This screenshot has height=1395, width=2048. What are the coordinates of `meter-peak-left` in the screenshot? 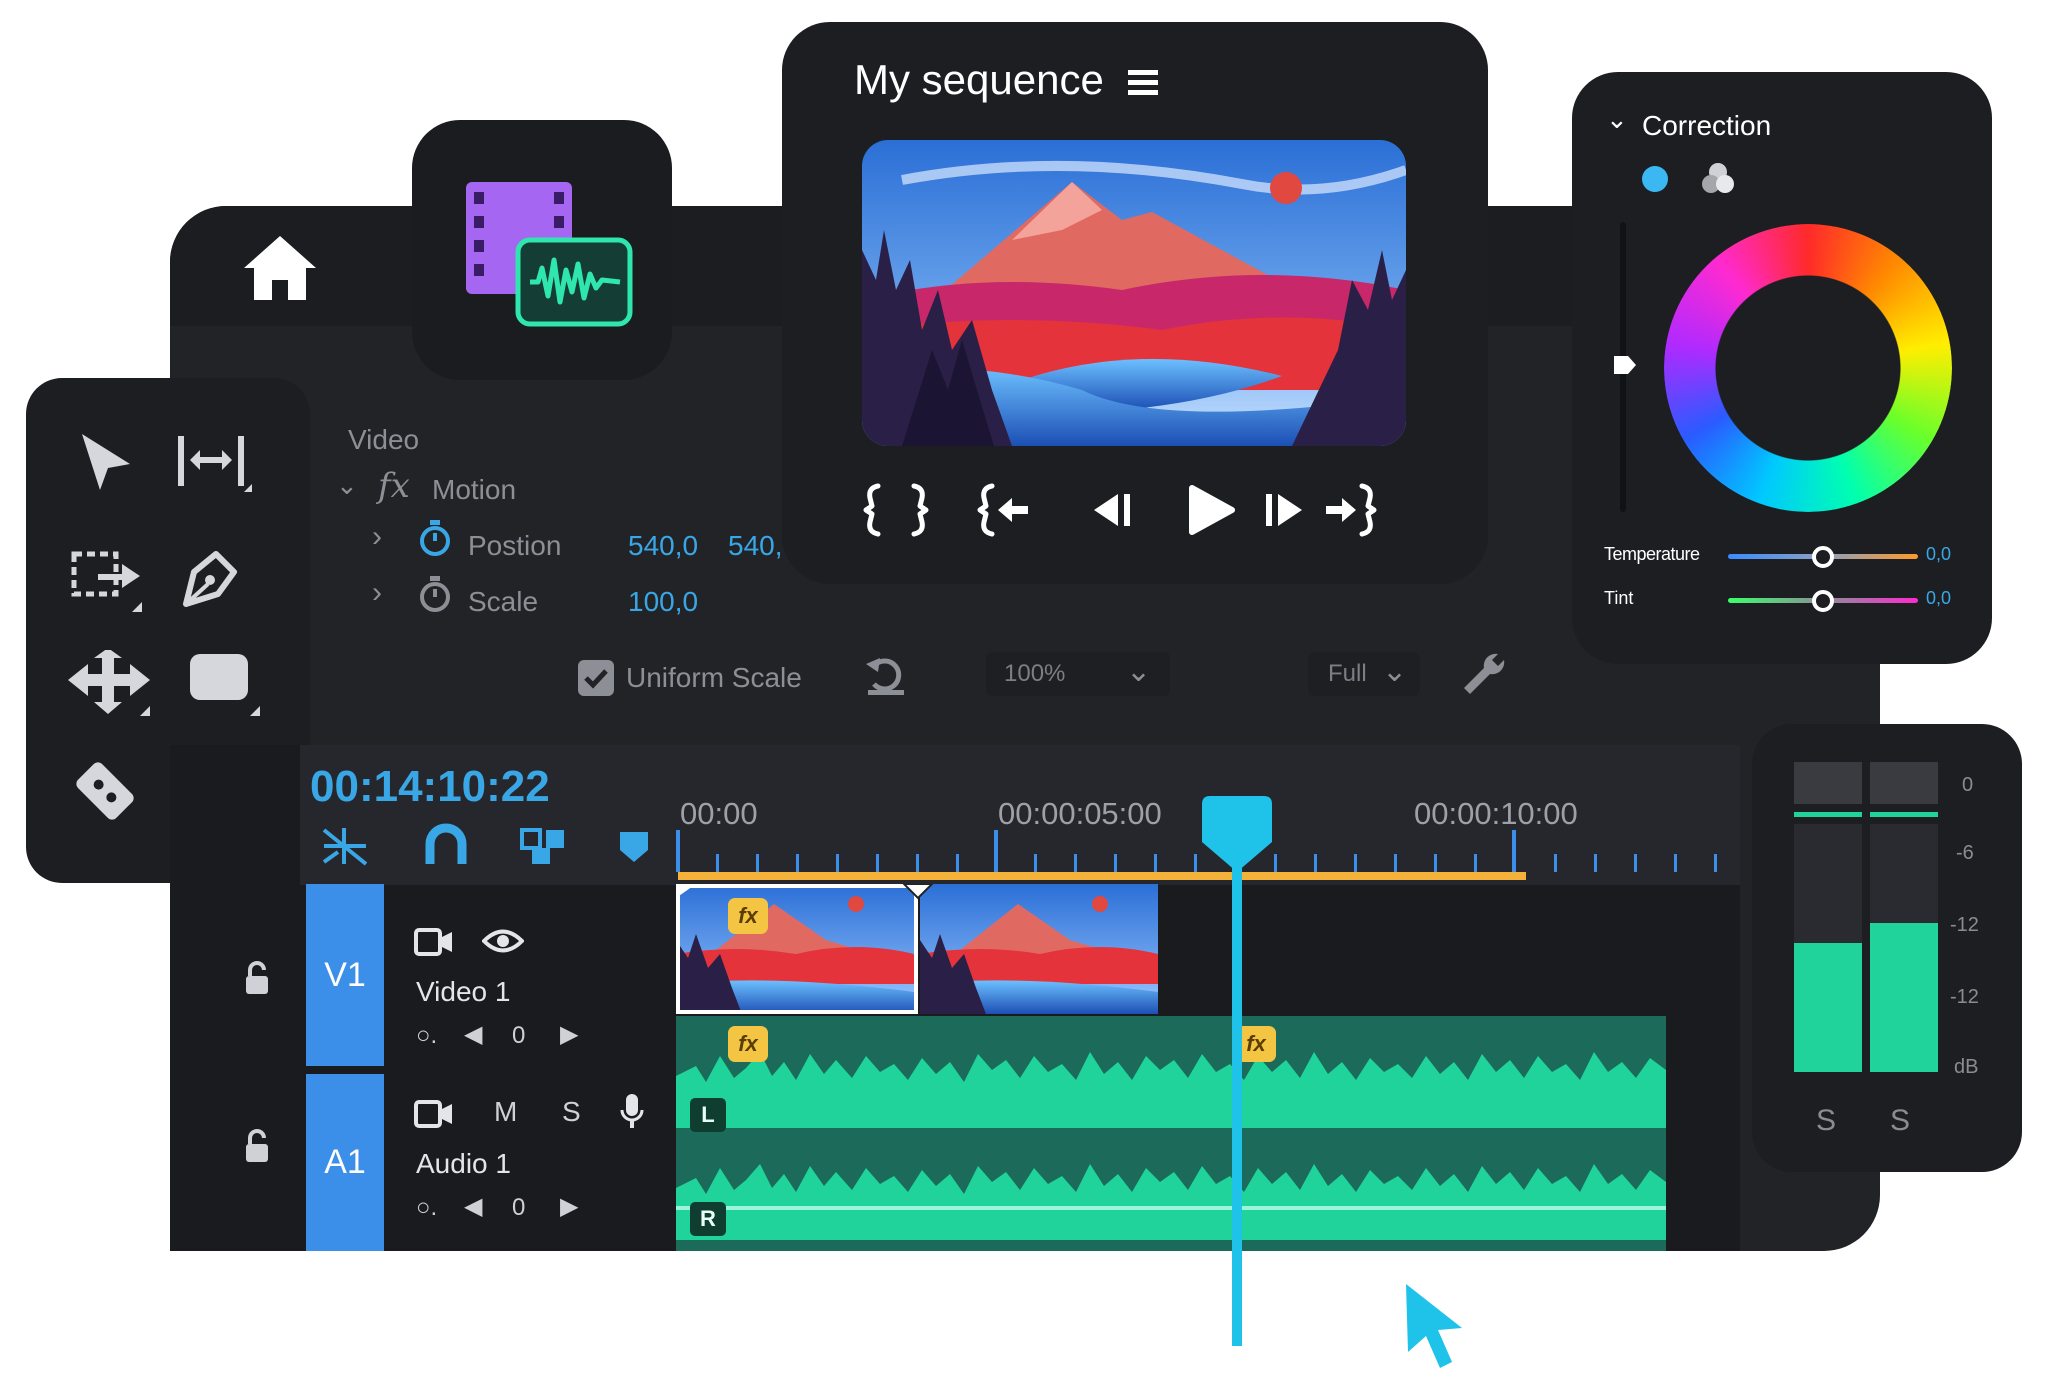 It's located at (1828, 783).